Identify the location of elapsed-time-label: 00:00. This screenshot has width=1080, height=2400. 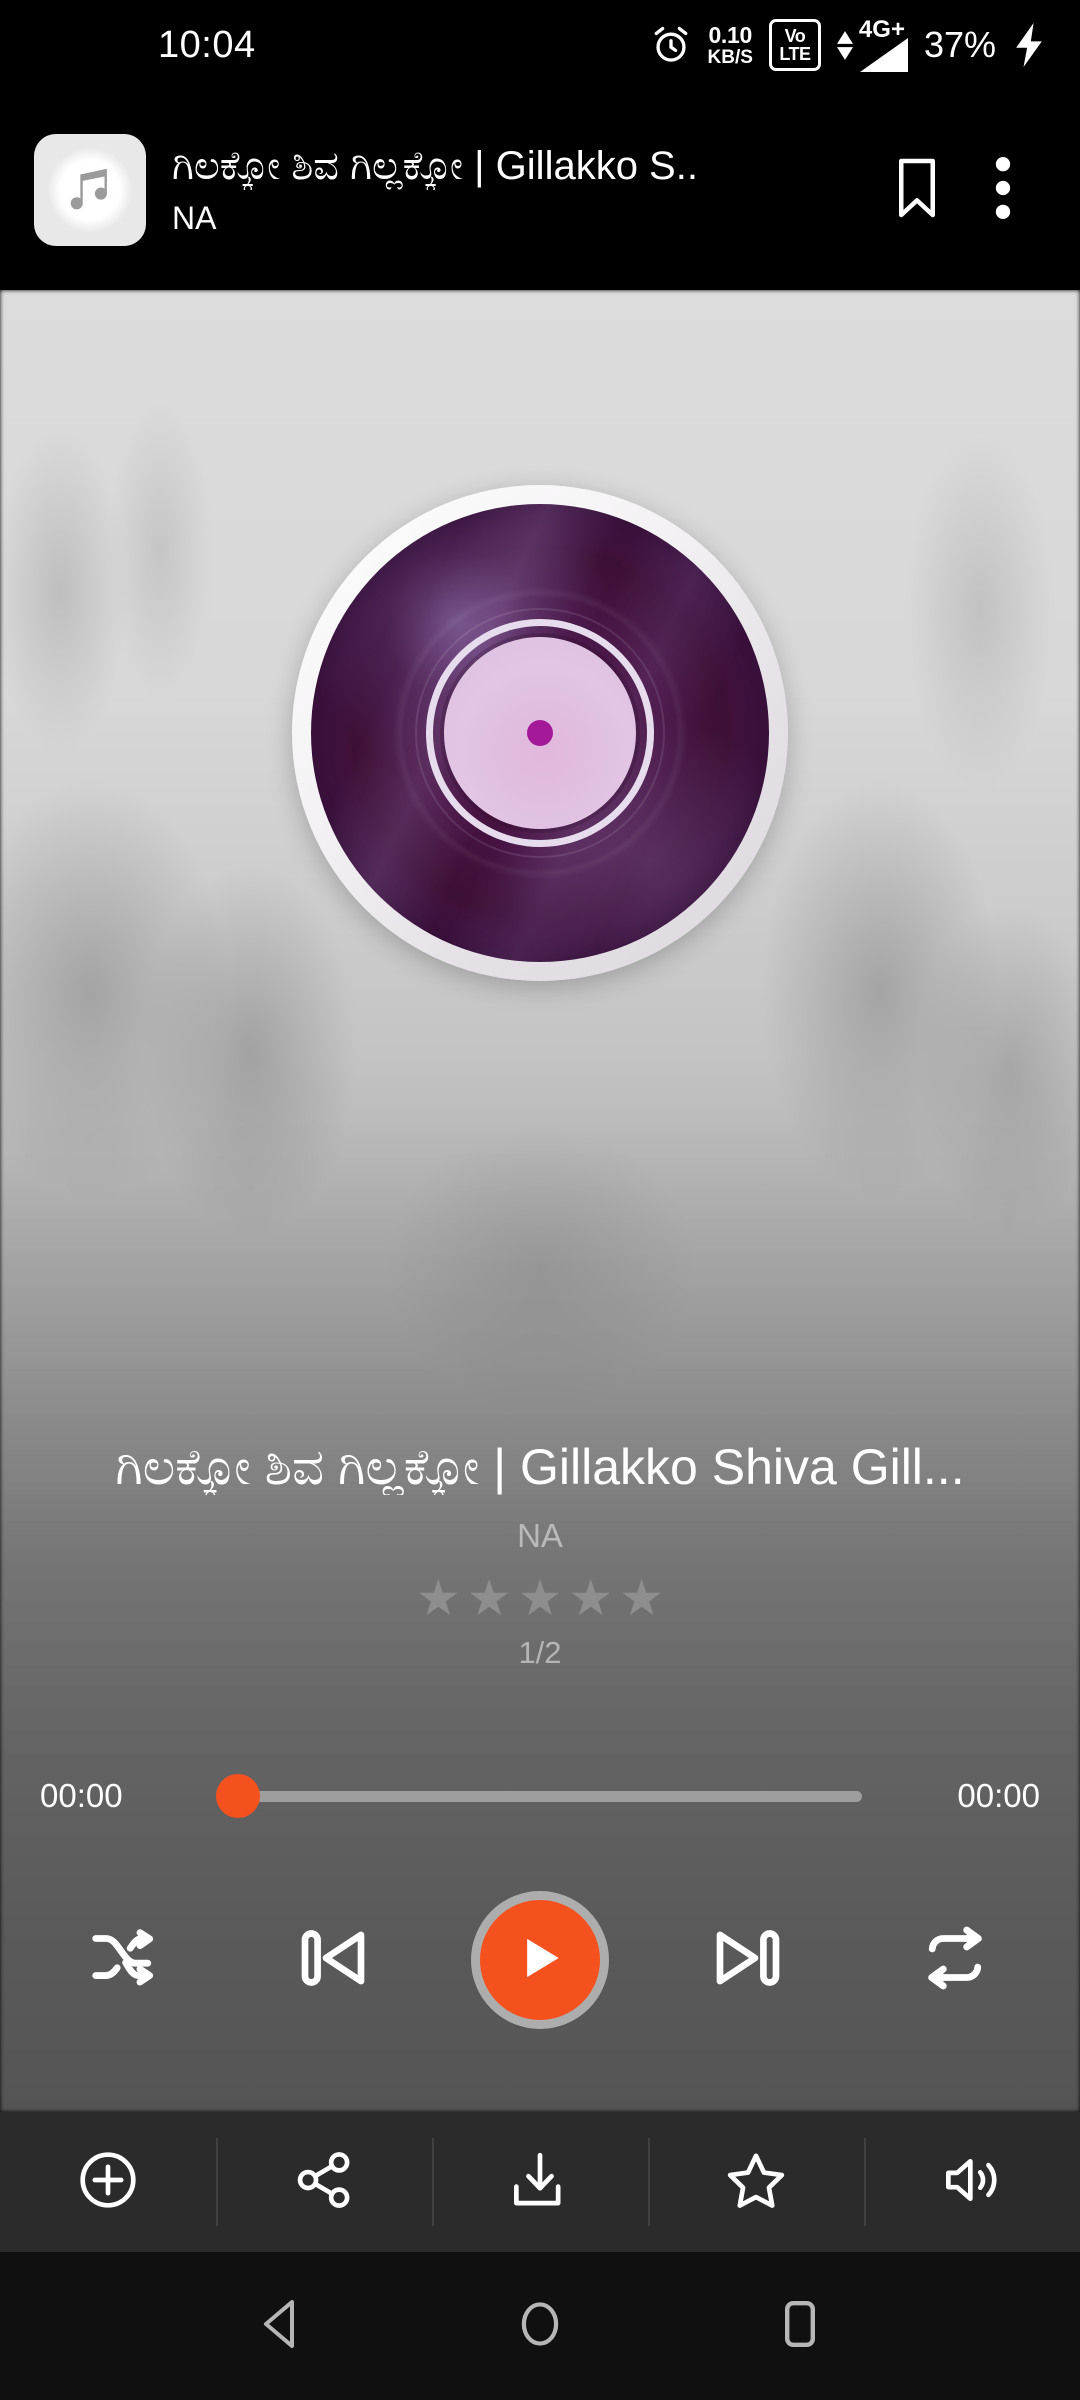
(81, 1795).